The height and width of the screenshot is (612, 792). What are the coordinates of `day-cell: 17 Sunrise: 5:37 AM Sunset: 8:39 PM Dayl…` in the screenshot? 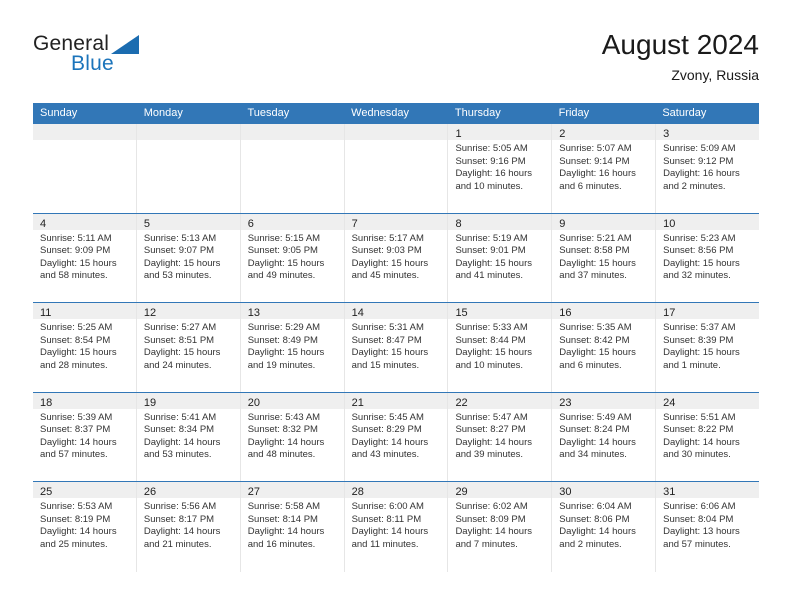 It's located at (708, 347).